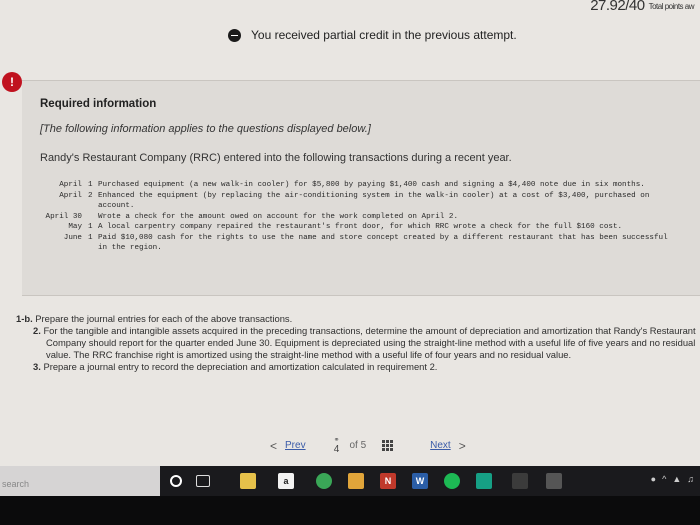 This screenshot has width=700, height=525. I want to click on score-display: 27.92/40 Total points aw, so click(642, 7).